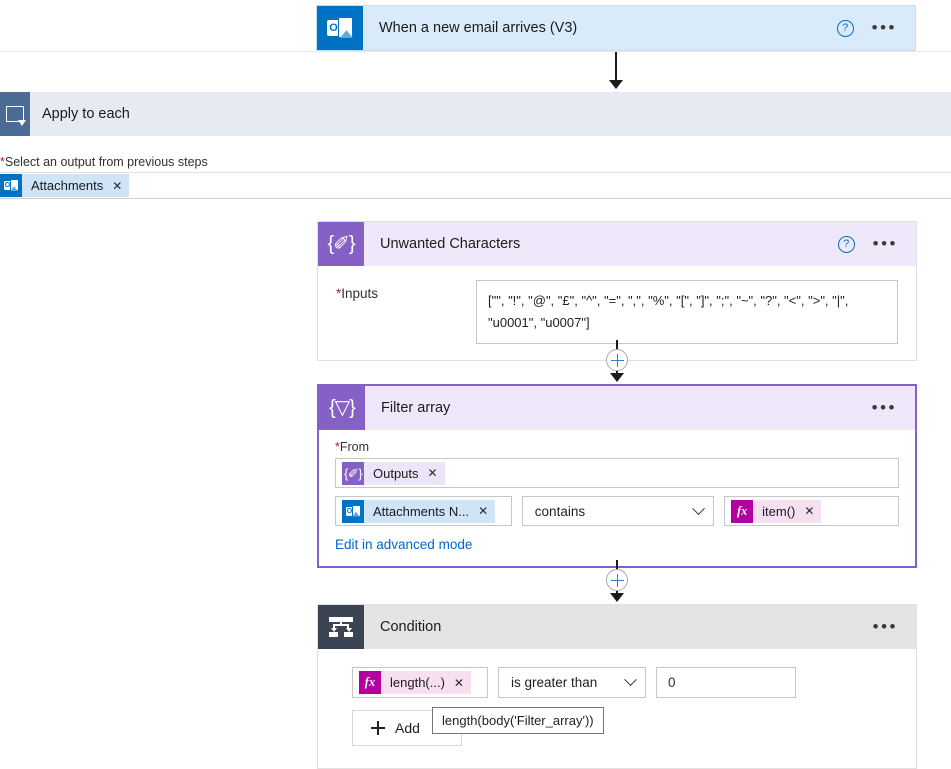  Describe the element at coordinates (884, 407) in the screenshot. I see `filter-menu-icon: •••` at that location.